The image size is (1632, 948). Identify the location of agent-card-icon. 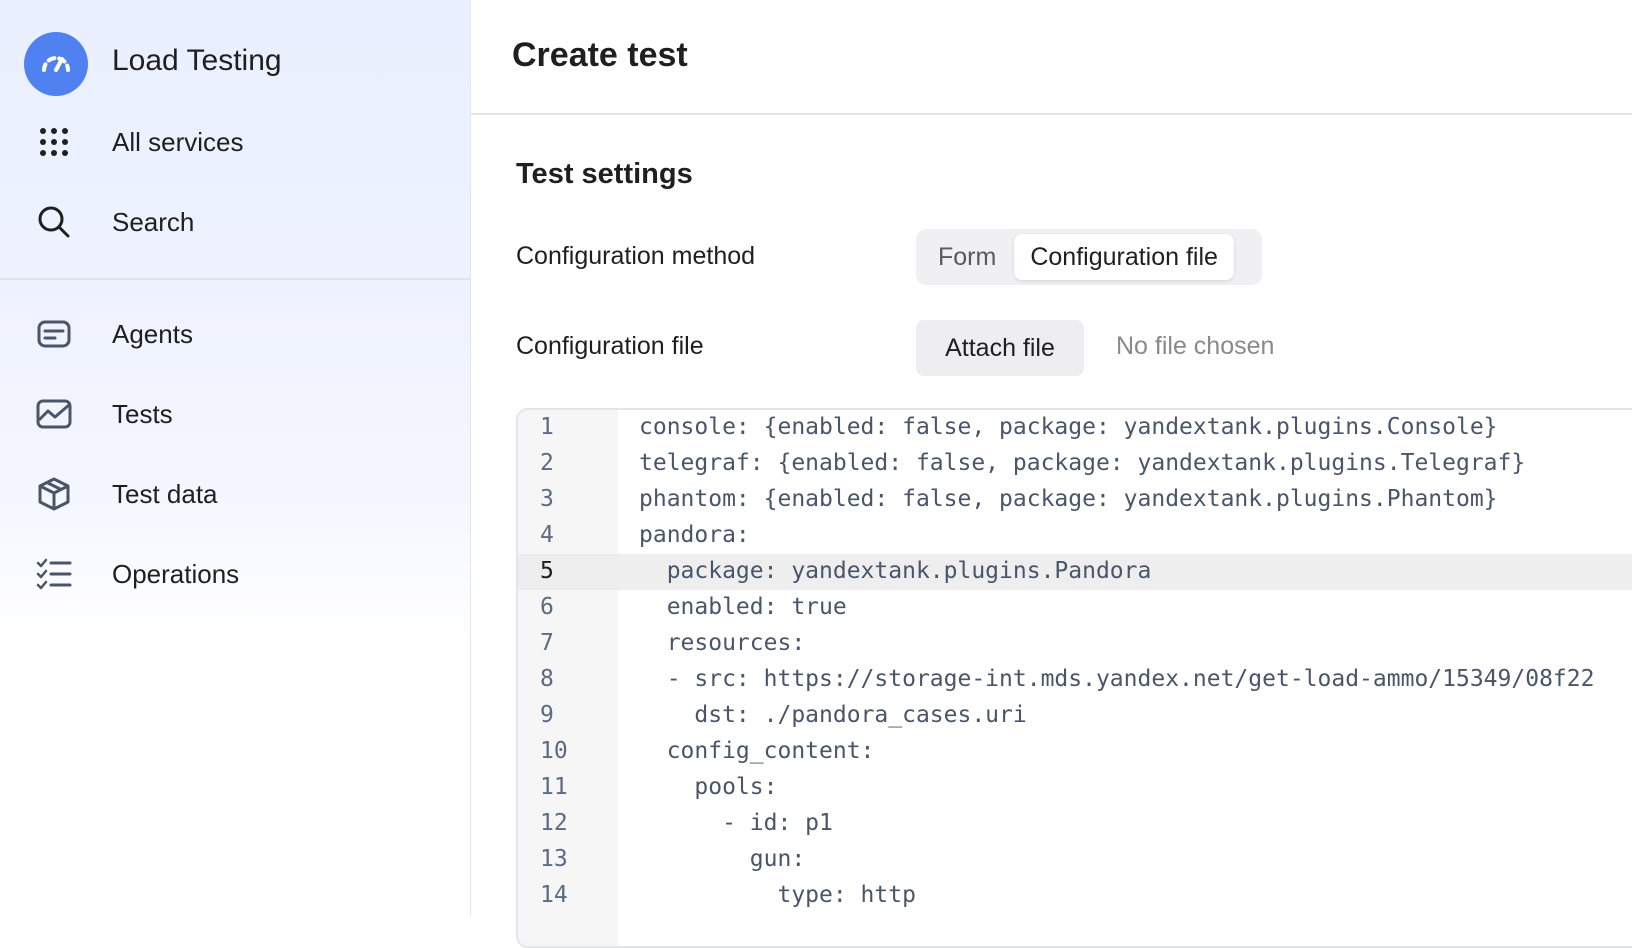
(54, 334).